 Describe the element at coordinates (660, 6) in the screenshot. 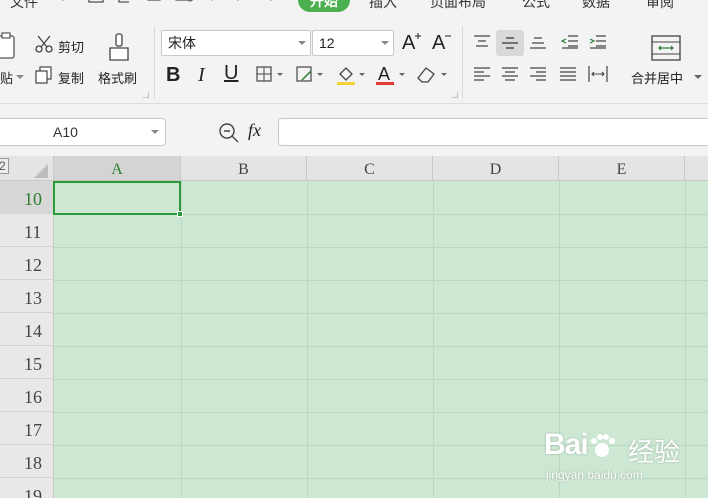

I see `tab-review: 审阅` at that location.